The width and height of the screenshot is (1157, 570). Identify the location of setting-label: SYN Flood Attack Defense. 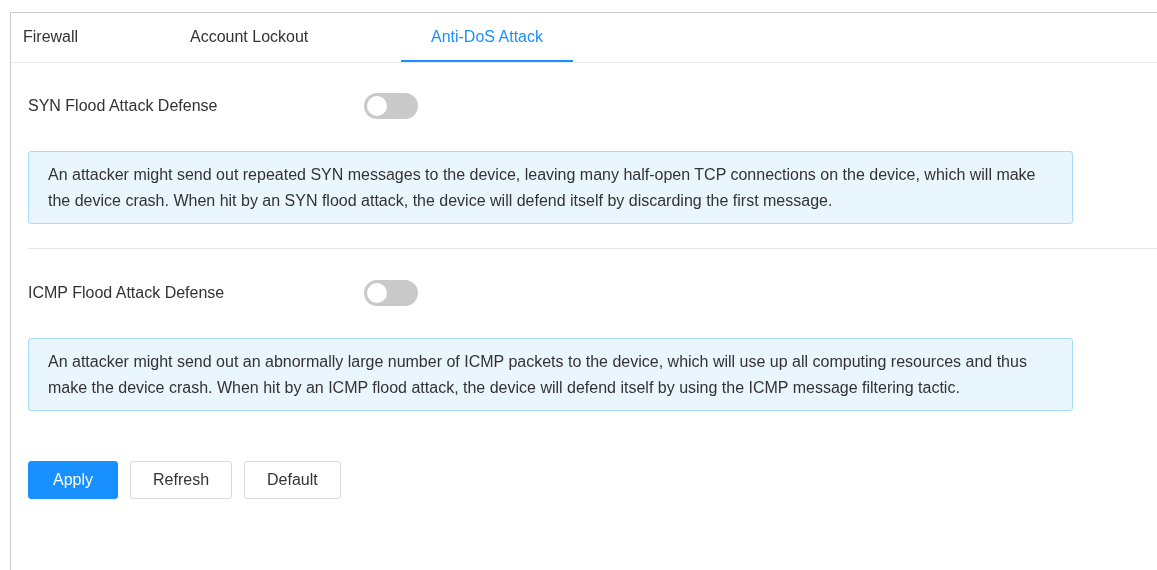
(123, 106).